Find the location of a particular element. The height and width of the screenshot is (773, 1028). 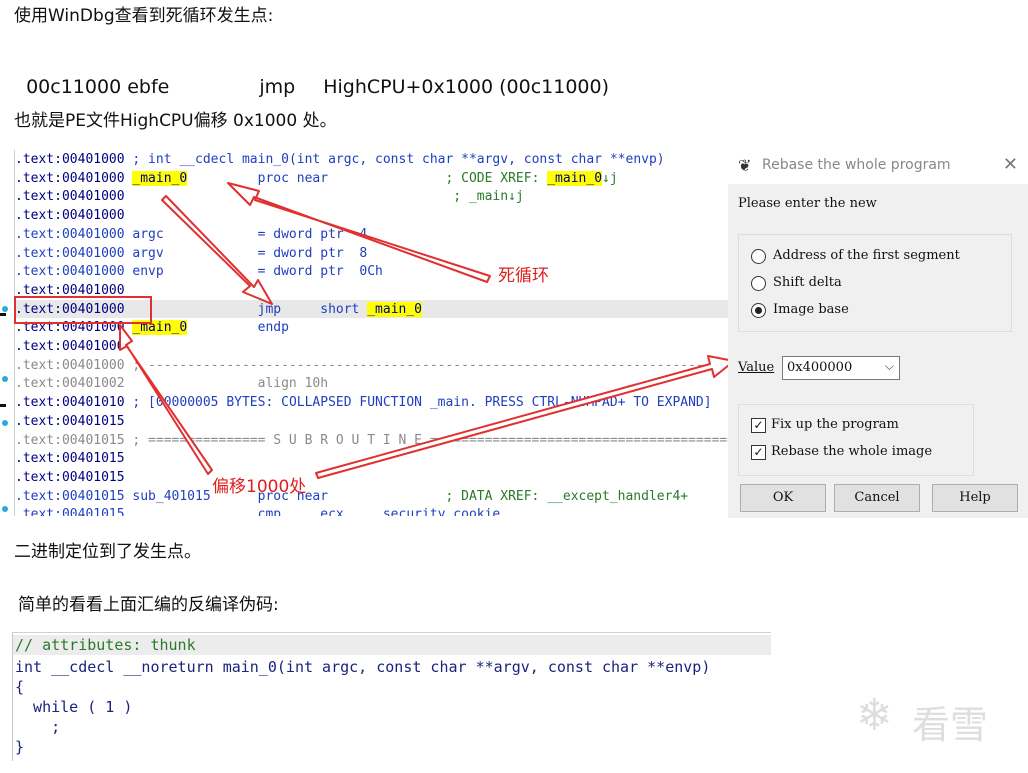

help-button: Help is located at coordinates (975, 498).